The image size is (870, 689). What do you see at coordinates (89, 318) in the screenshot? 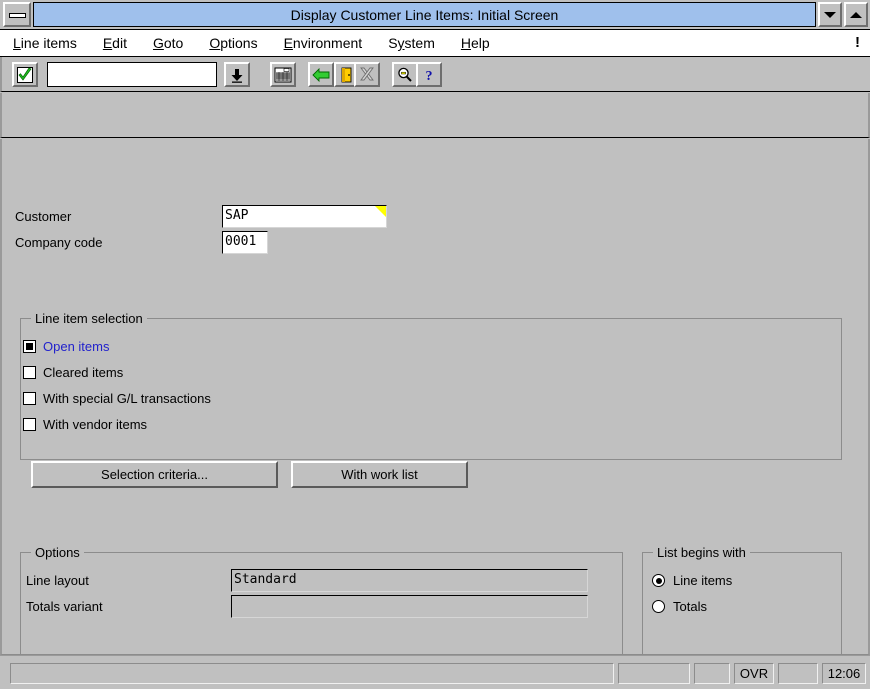
I see `line-item-selection-title: Line item selection` at bounding box center [89, 318].